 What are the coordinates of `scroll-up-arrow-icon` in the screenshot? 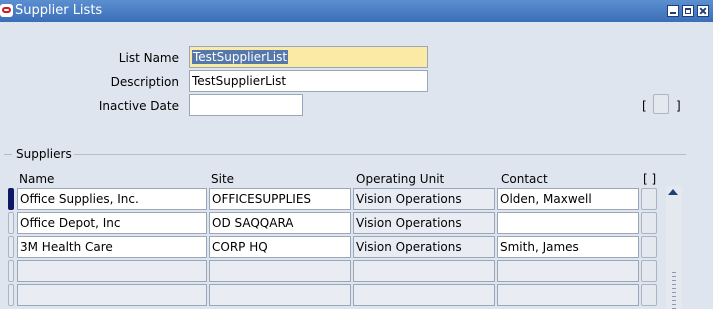 It's located at (673, 192).